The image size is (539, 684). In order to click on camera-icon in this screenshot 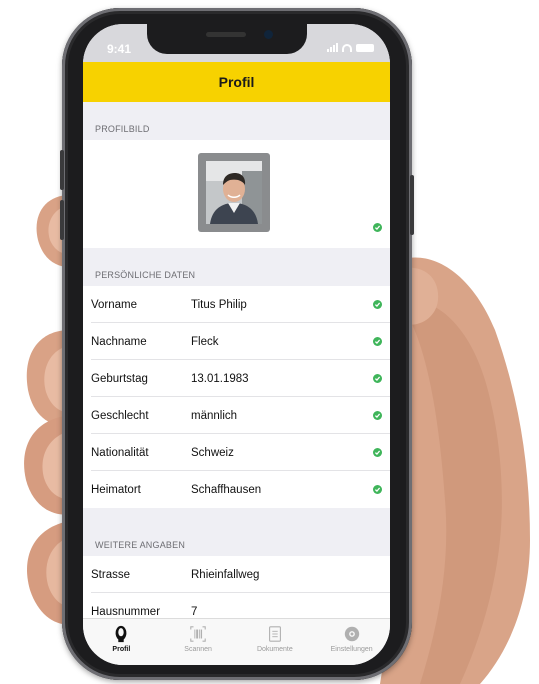, I will do `click(268, 34)`.